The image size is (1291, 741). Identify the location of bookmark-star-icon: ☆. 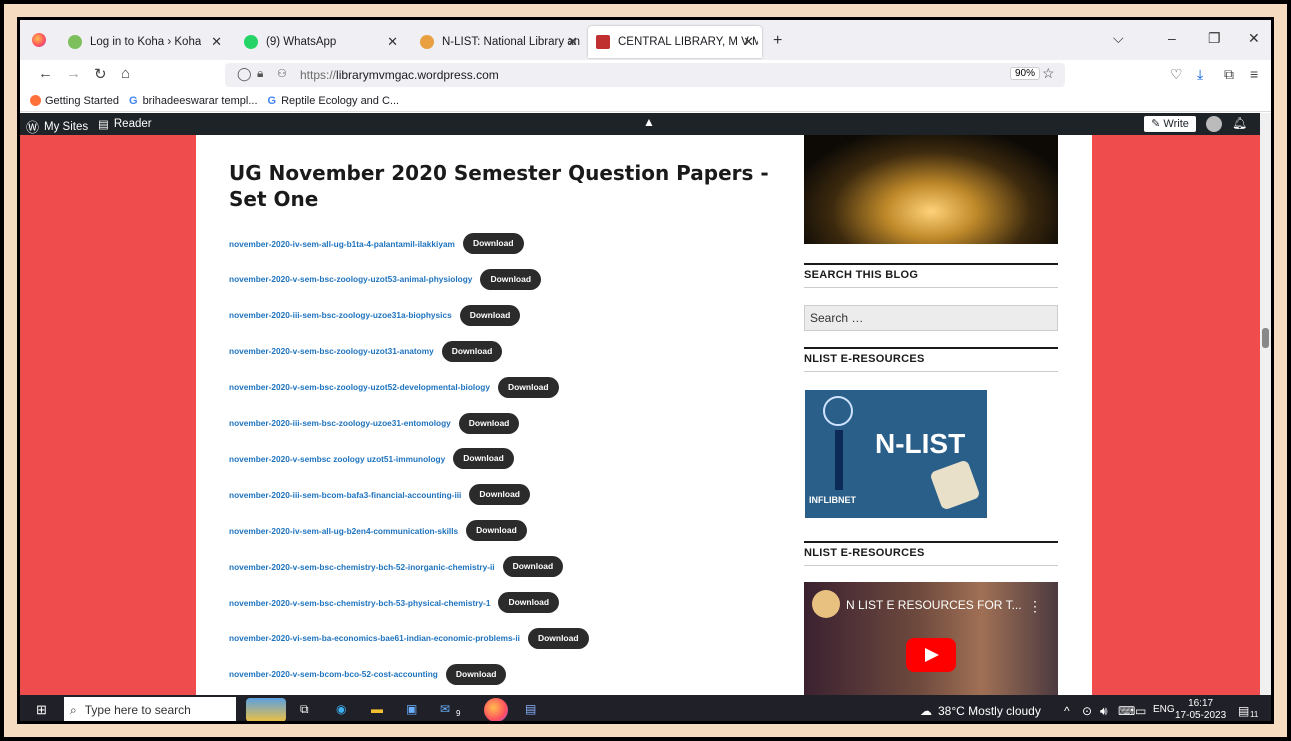
(1048, 73).